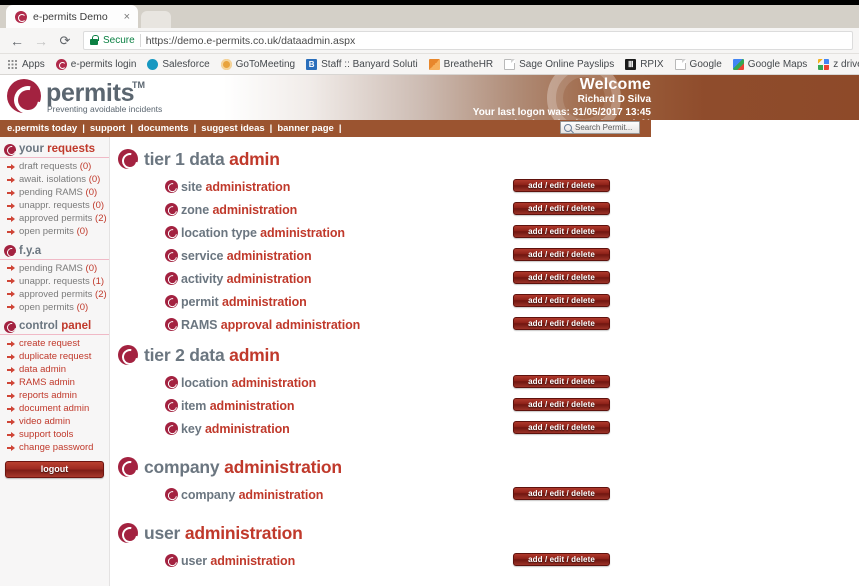 The image size is (859, 586). I want to click on sidebar-item-label: document admin, so click(54, 408).